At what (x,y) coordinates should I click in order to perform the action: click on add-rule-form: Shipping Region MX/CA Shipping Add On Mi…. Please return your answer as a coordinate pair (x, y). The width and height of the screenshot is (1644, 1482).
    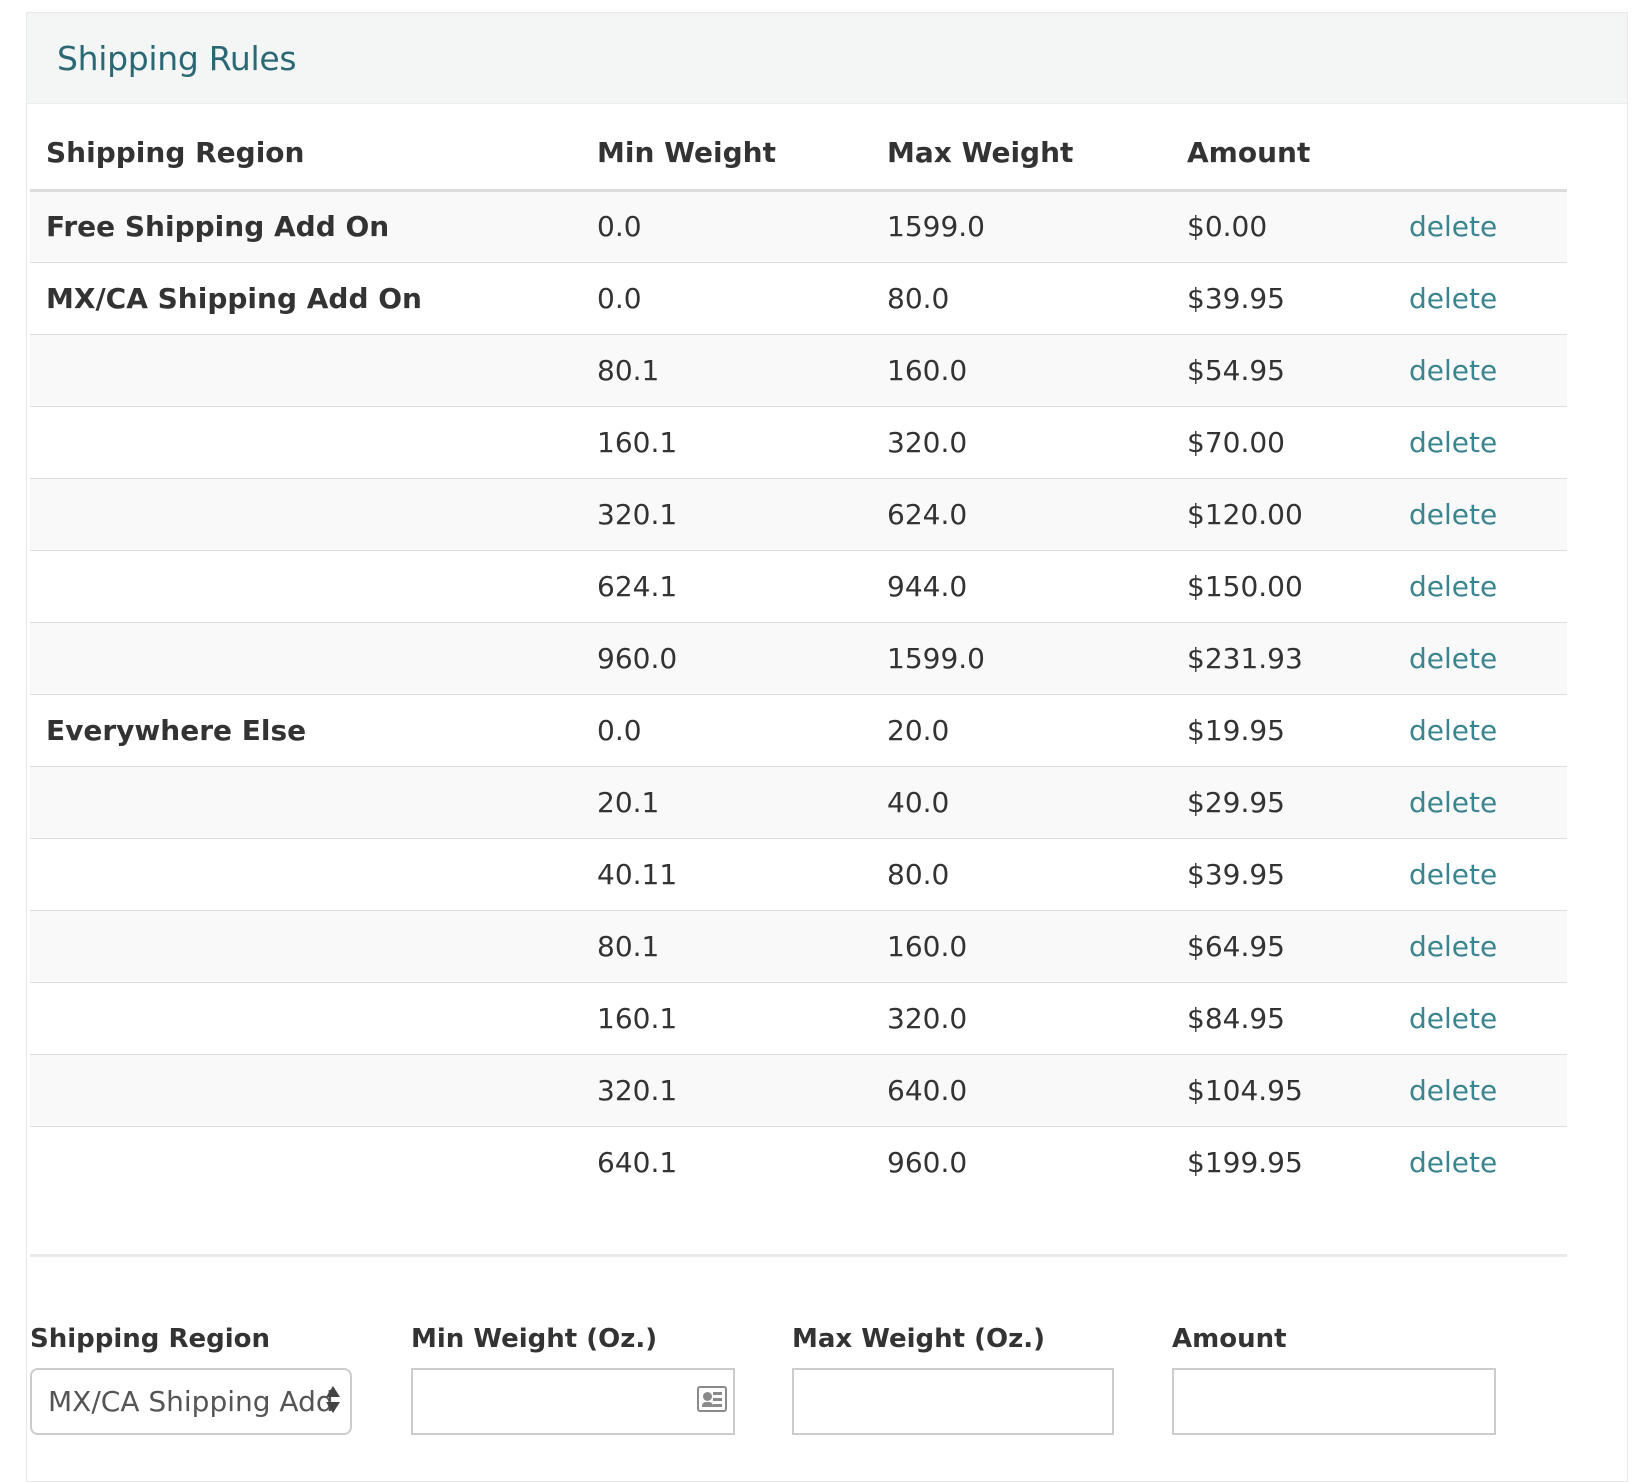
    Looking at the image, I should click on (798, 1380).